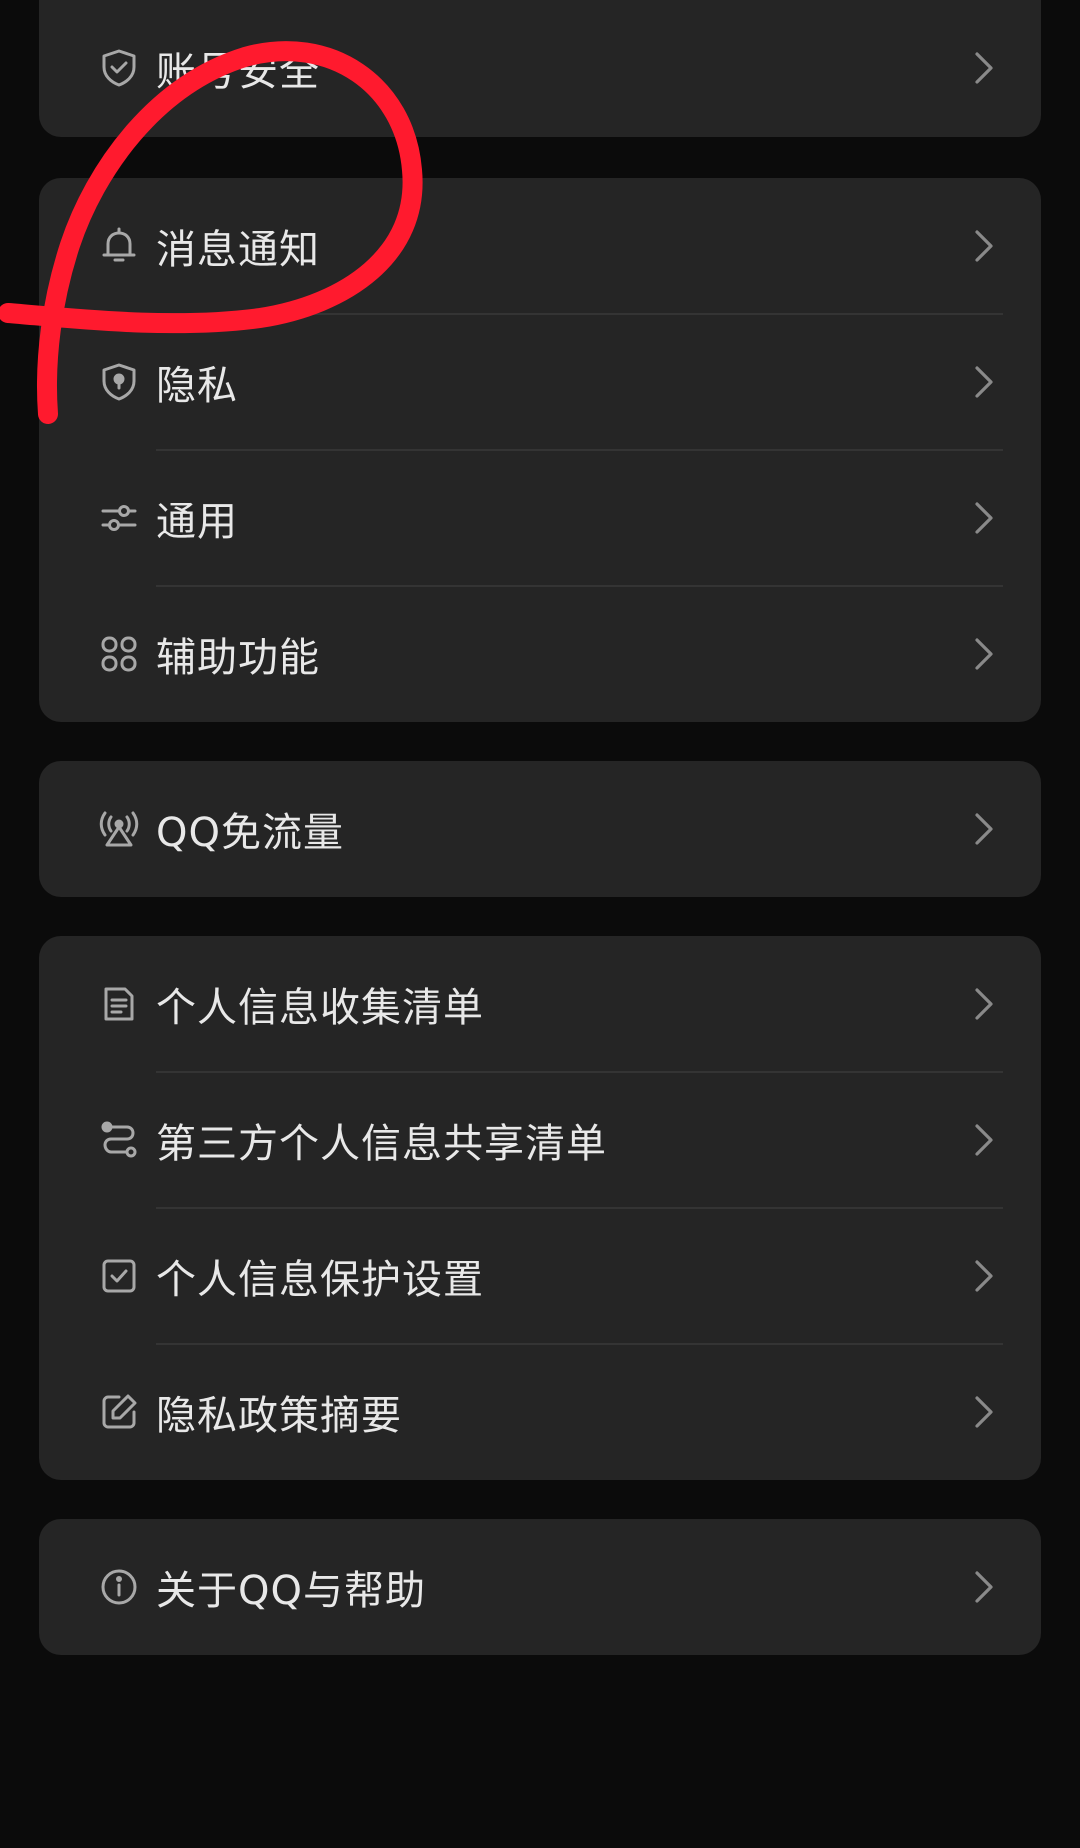 Image resolution: width=1080 pixels, height=1848 pixels. What do you see at coordinates (279, 1416) in the screenshot?
I see `row-privacy-policy-summary-label: 隐私政策摘要` at bounding box center [279, 1416].